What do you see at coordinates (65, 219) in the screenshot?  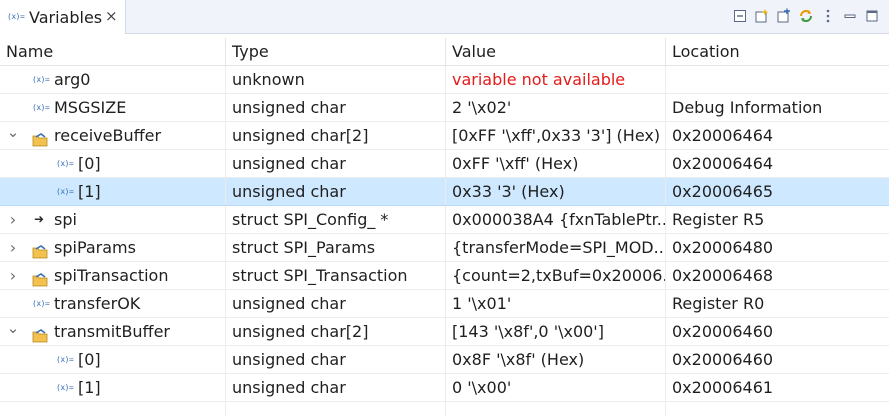 I see `variable-name: spi` at bounding box center [65, 219].